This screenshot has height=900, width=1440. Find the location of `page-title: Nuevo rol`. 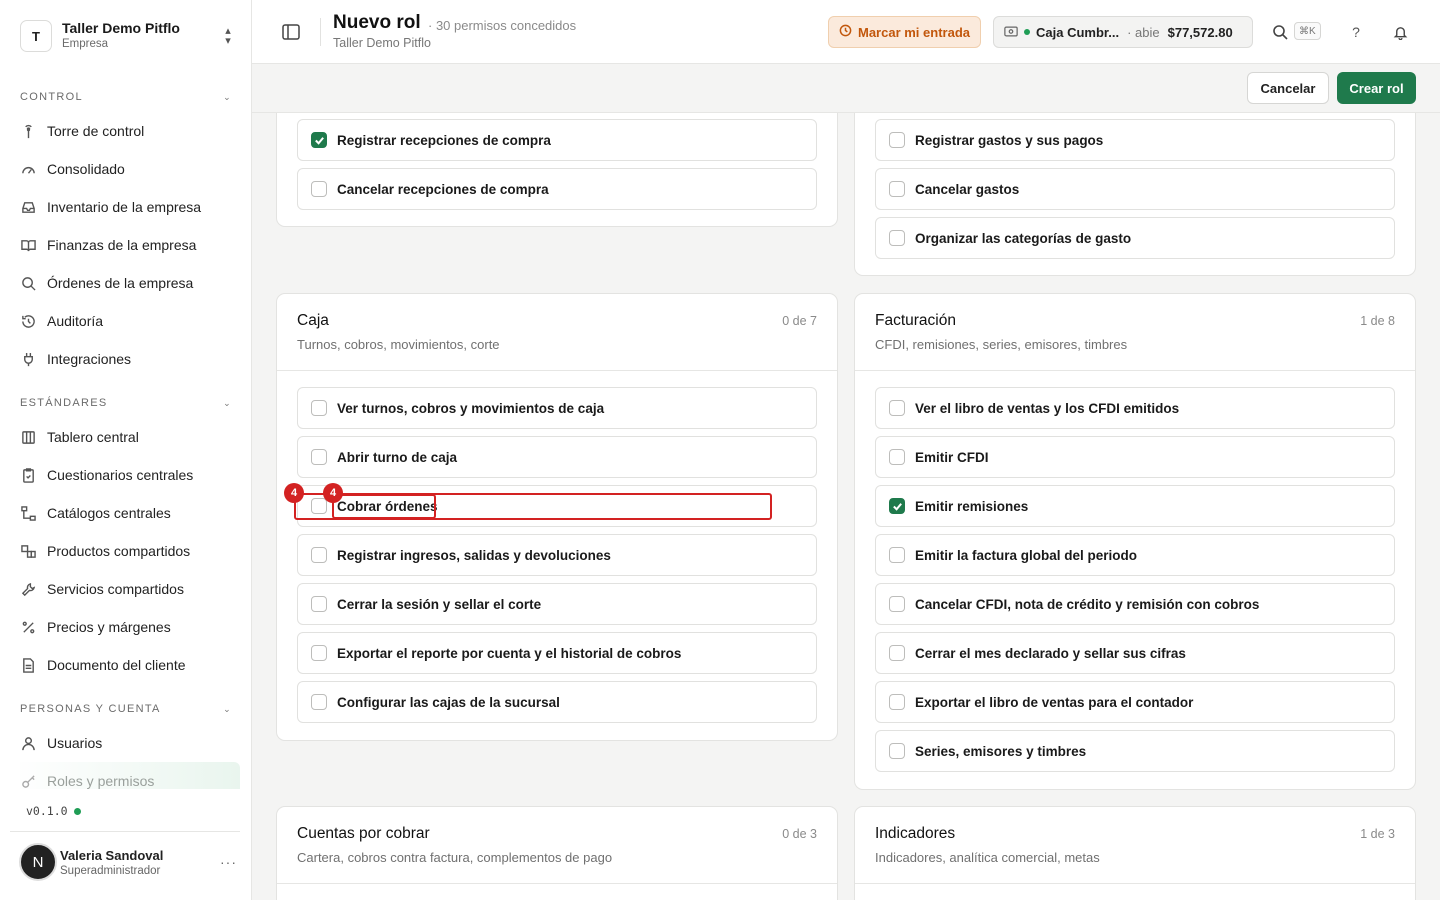

page-title: Nuevo rol is located at coordinates (377, 22).